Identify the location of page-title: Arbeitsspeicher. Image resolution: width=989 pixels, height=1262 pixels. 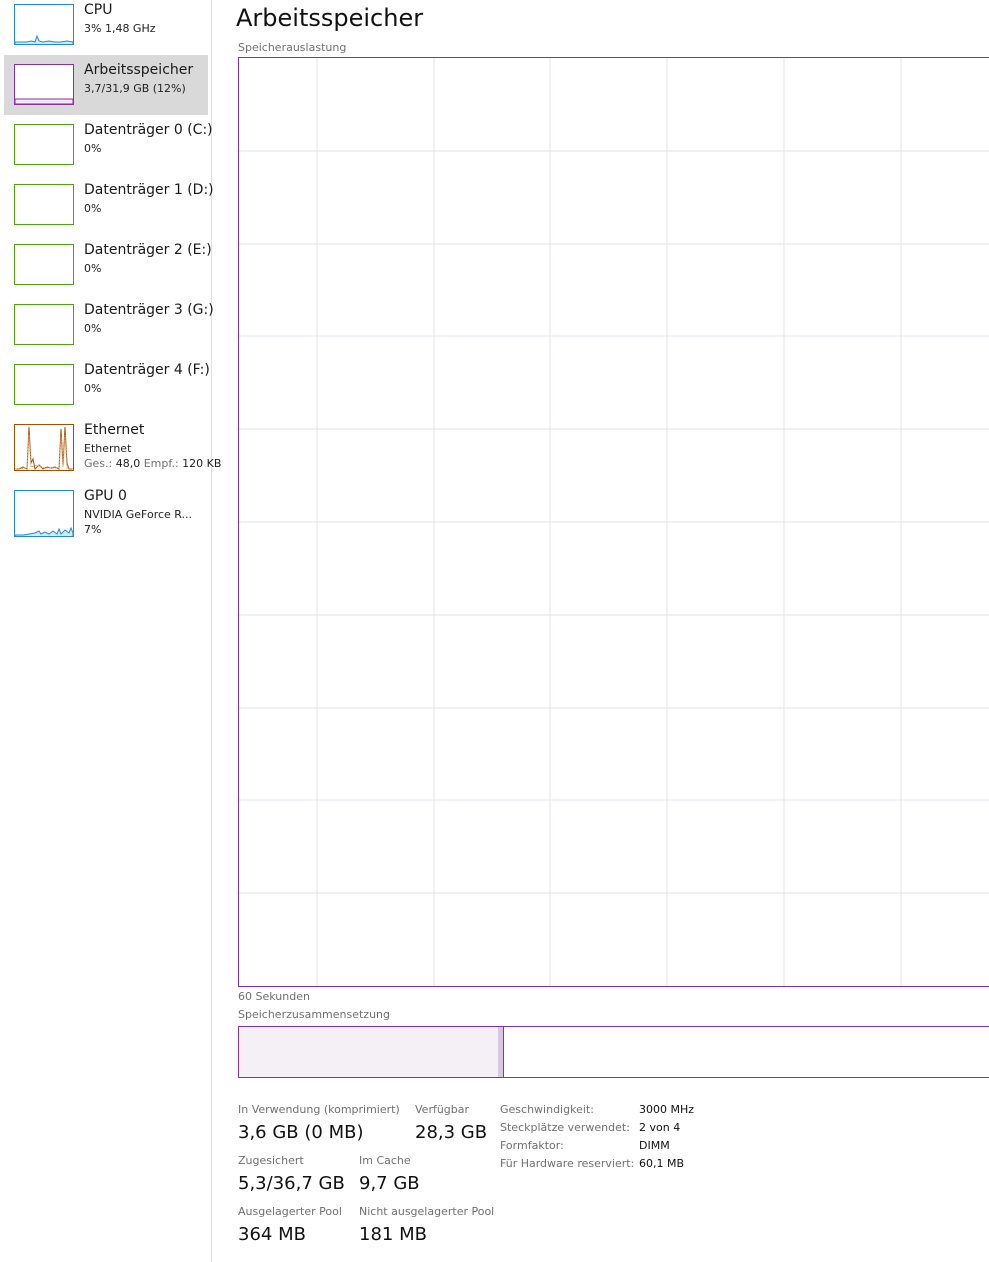
(330, 18).